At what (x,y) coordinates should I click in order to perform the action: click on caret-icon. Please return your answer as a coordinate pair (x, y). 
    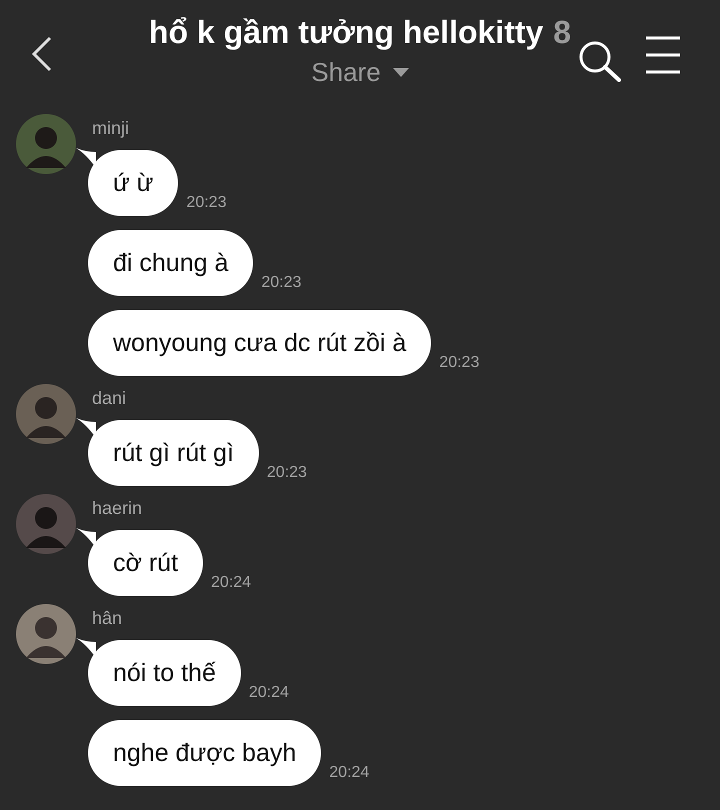
    Looking at the image, I should click on (400, 72).